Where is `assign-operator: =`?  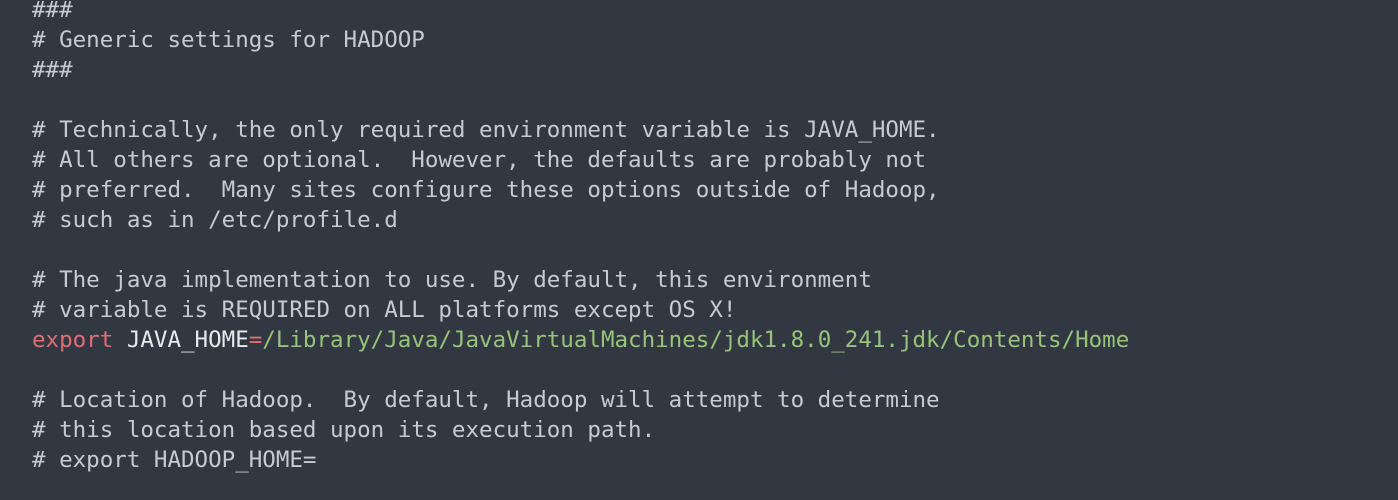 assign-operator: = is located at coordinates (255, 340).